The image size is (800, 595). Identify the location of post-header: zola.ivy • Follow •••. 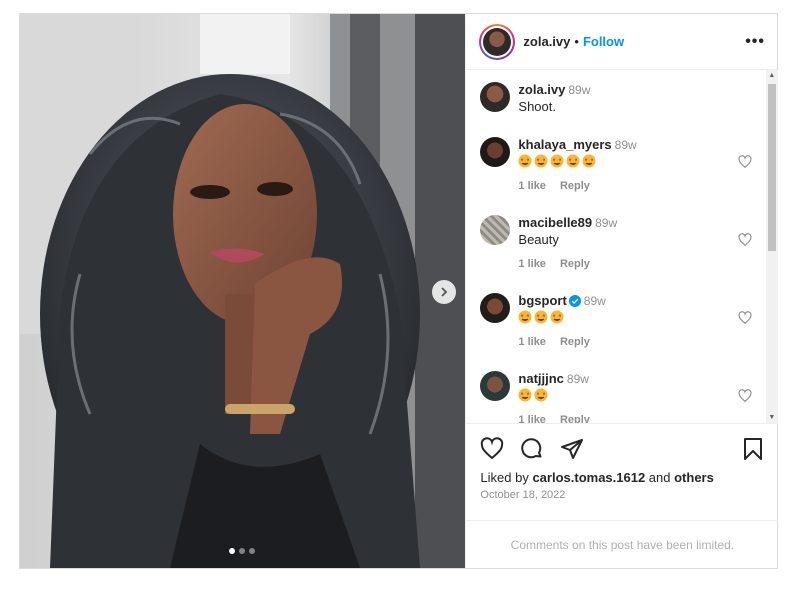
(621, 42).